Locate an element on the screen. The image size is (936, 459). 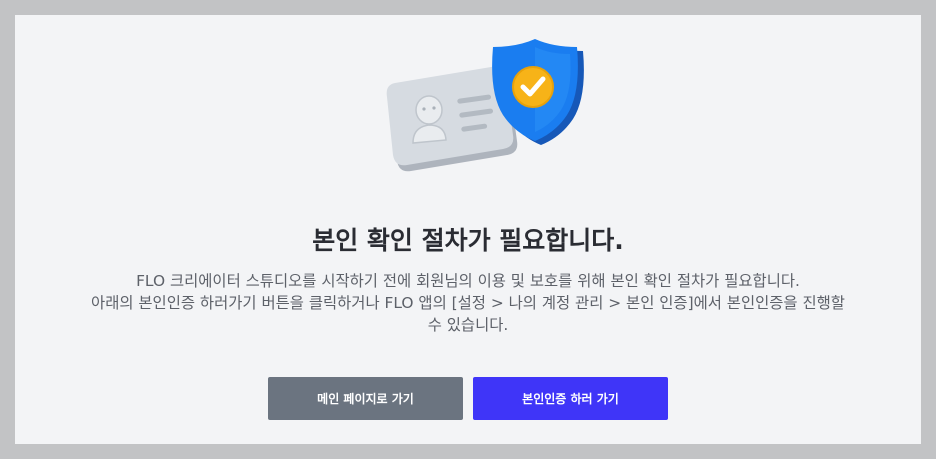
go-main-page-button: 메인 페이지로 가기 is located at coordinates (365, 398).